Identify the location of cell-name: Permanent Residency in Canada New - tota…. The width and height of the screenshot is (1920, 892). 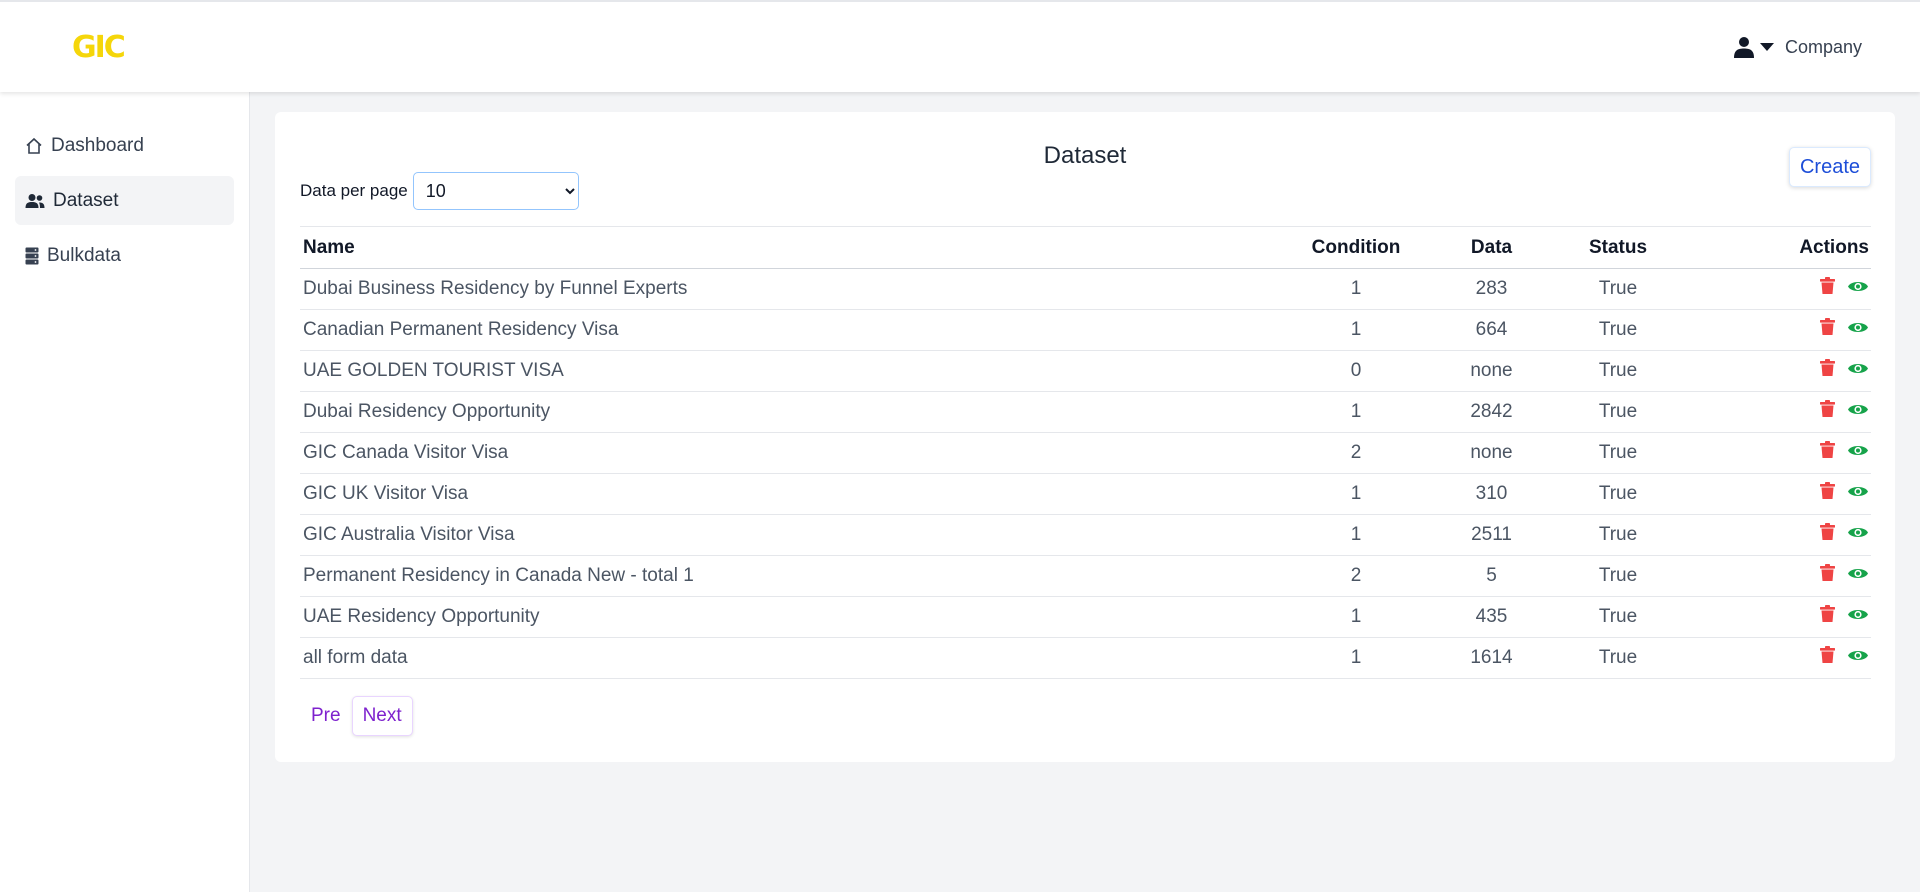
(797, 576).